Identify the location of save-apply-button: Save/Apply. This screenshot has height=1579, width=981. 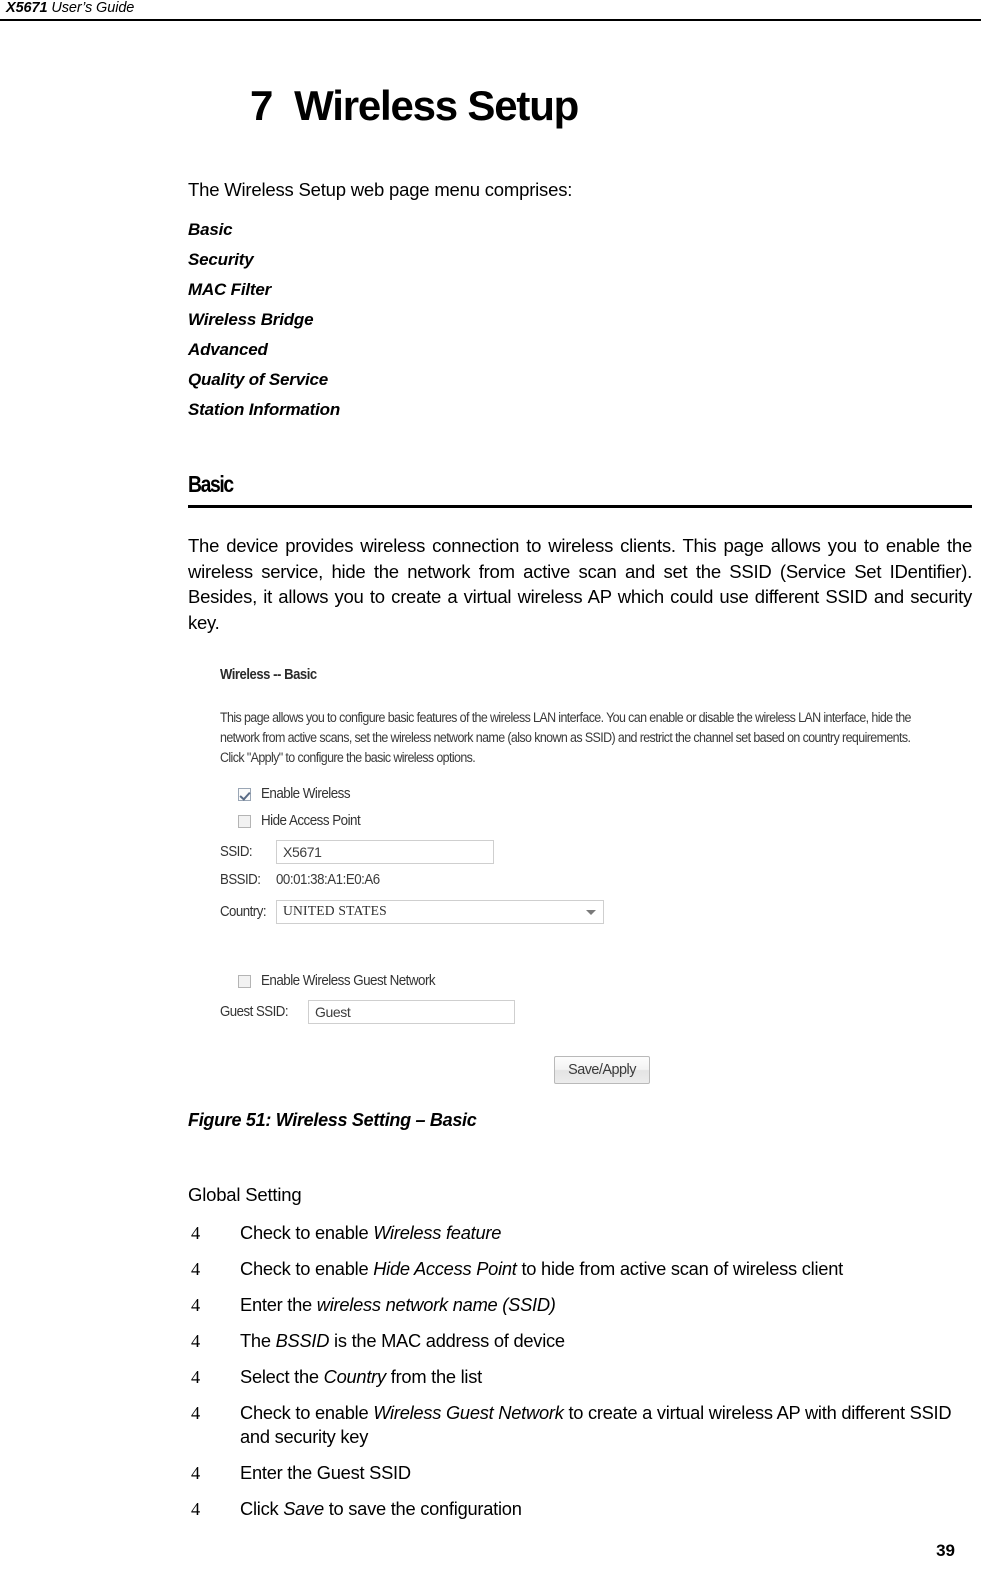
(602, 1070).